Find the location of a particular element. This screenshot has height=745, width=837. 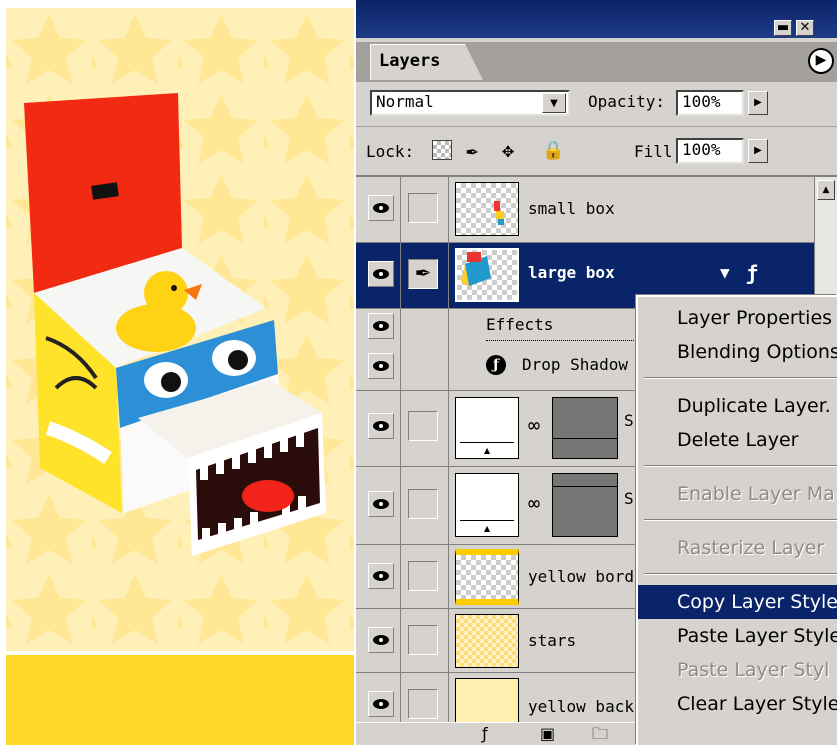

fill-slider-button: ▶ is located at coordinates (758, 151).